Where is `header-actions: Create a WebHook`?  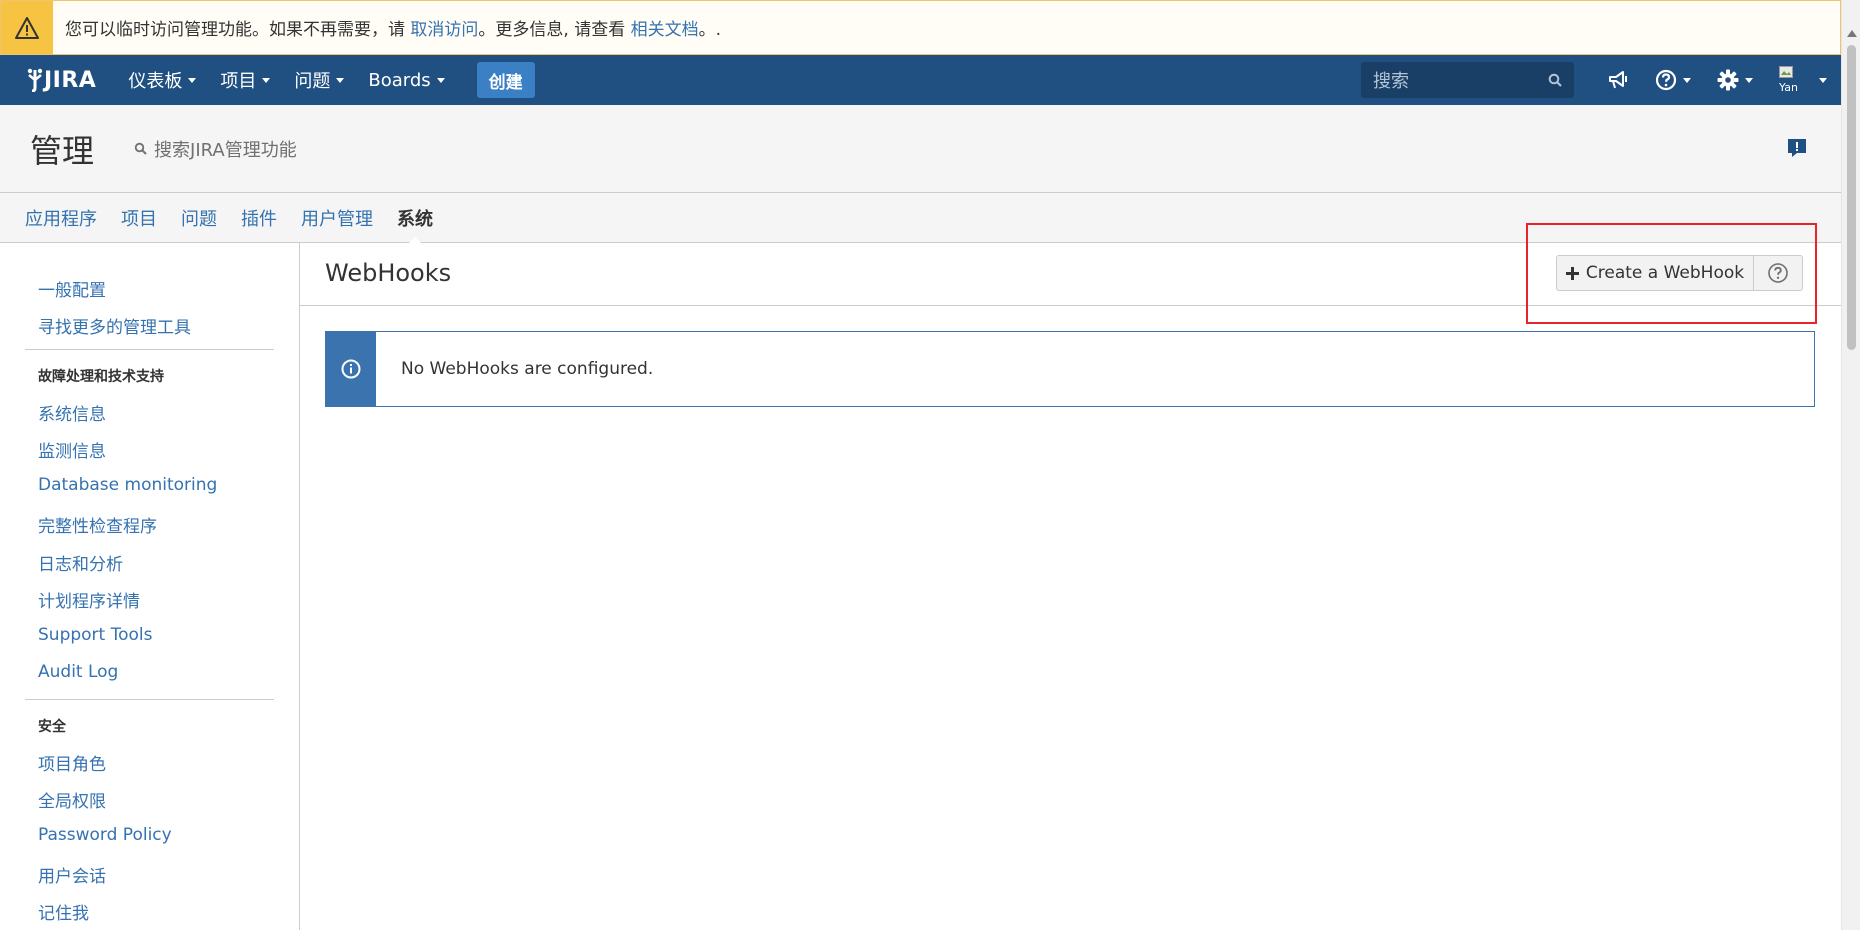
header-actions: Create a WebHook is located at coordinates (1679, 273).